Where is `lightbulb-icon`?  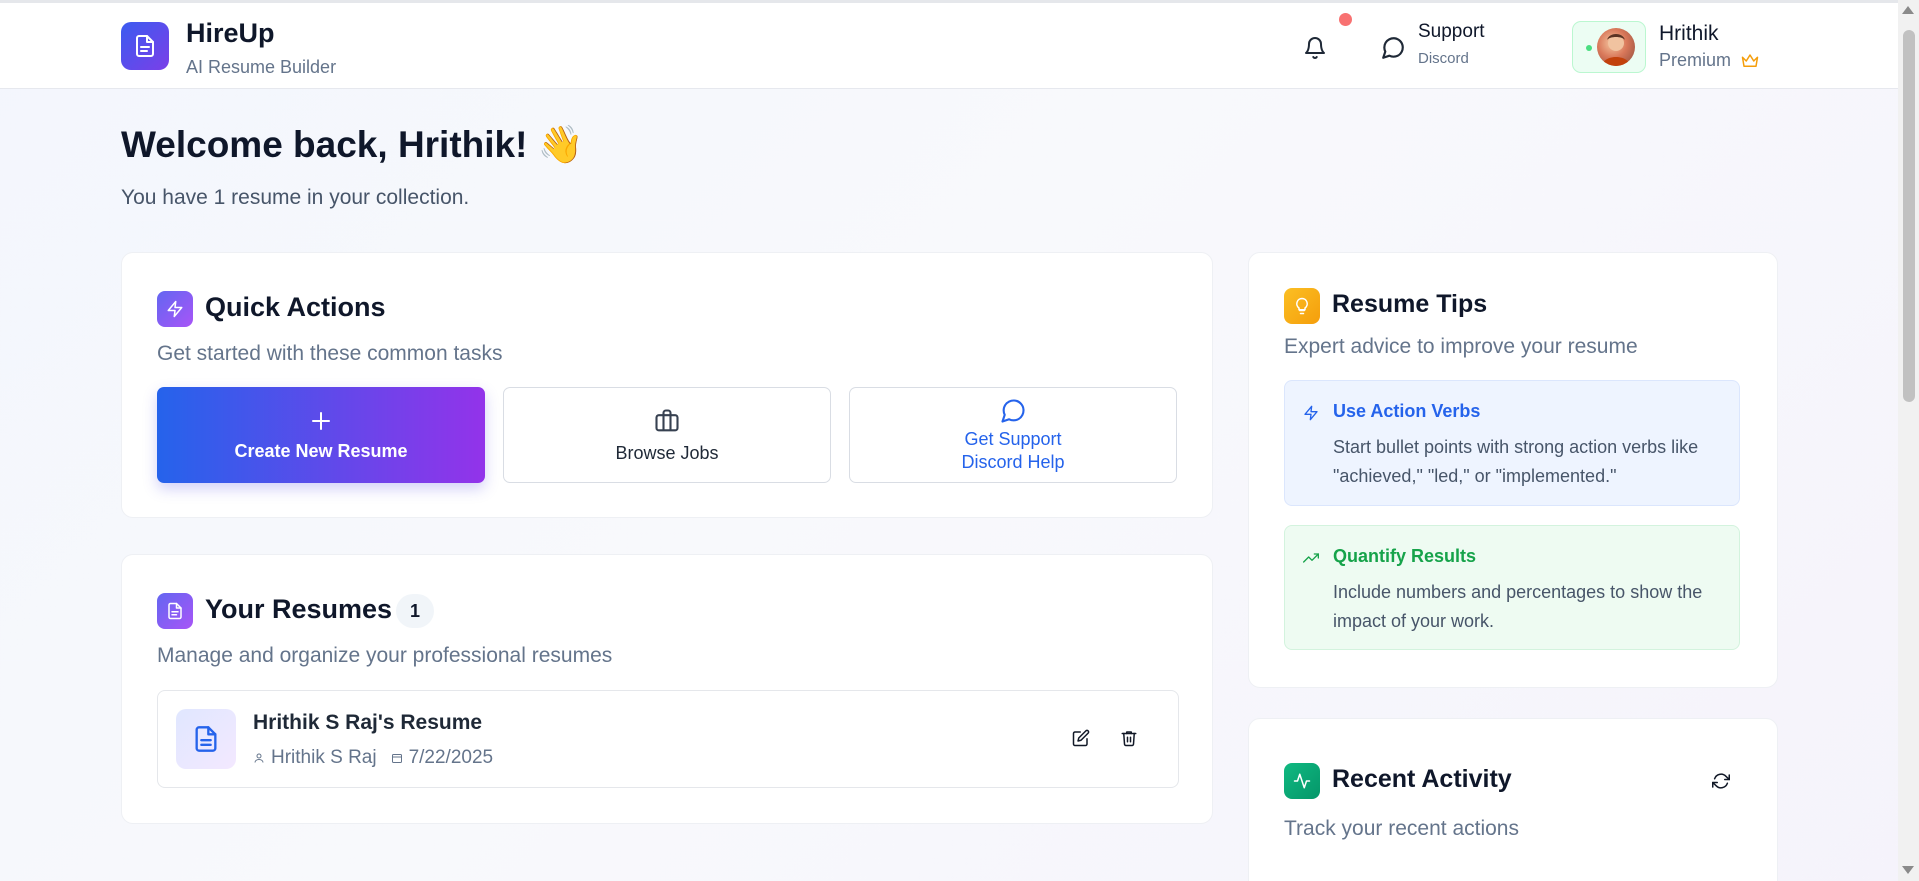
lightbulb-icon is located at coordinates (1302, 306).